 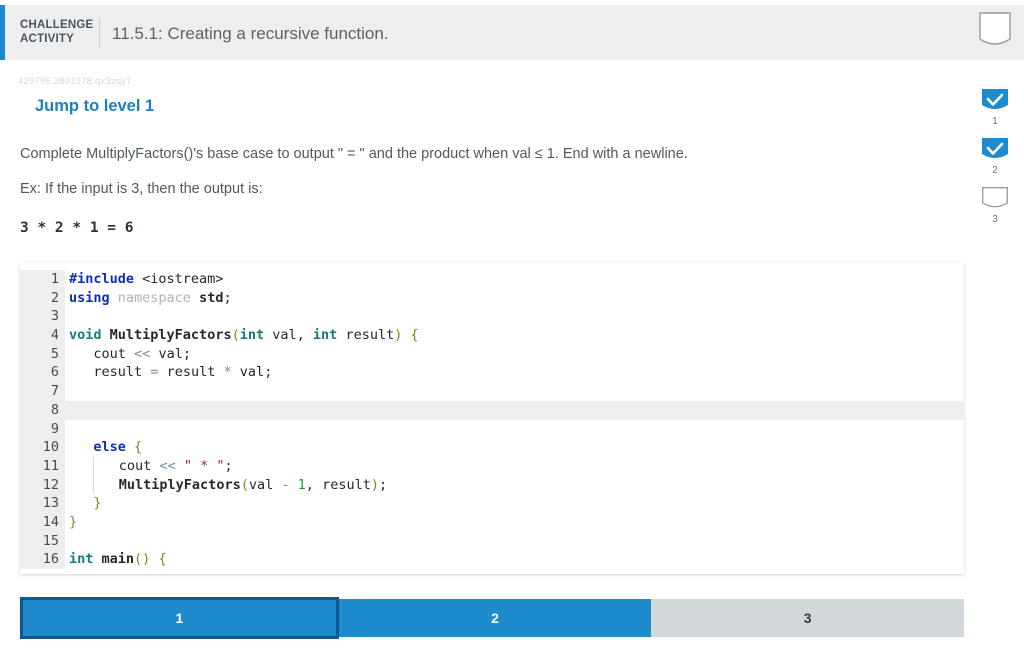 I want to click on level-tab-bar: 1 2 3, so click(x=492, y=618).